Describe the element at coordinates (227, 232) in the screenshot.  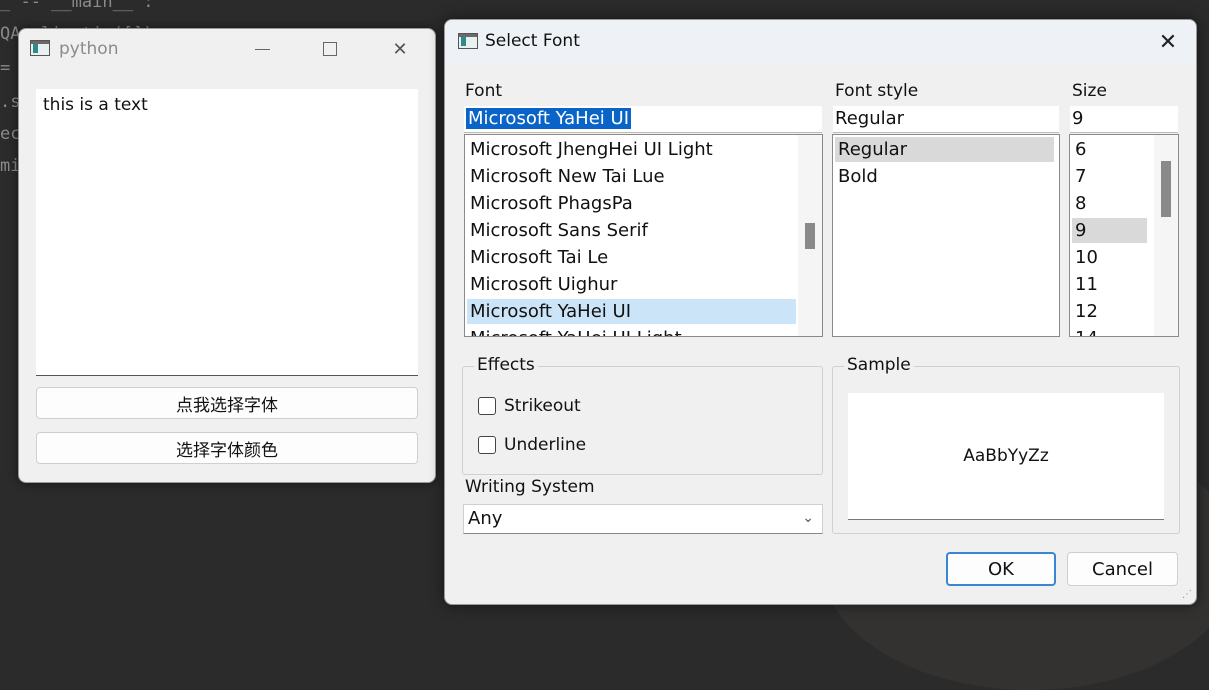
I see `text-display-area: this is a text` at that location.